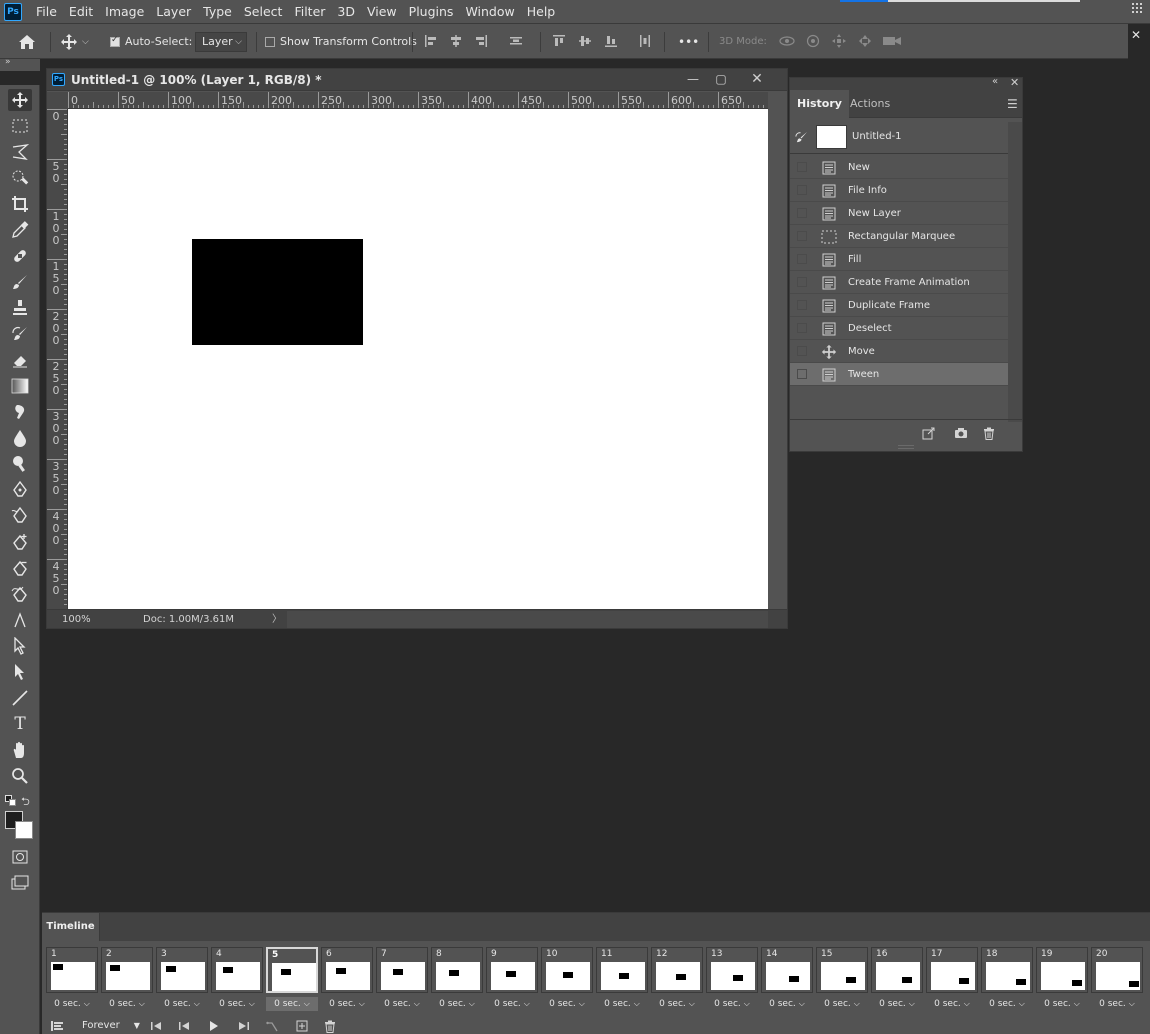 The image size is (1150, 1034). Describe the element at coordinates (1137, 8) in the screenshot. I see `workspace-grid-icon` at that location.